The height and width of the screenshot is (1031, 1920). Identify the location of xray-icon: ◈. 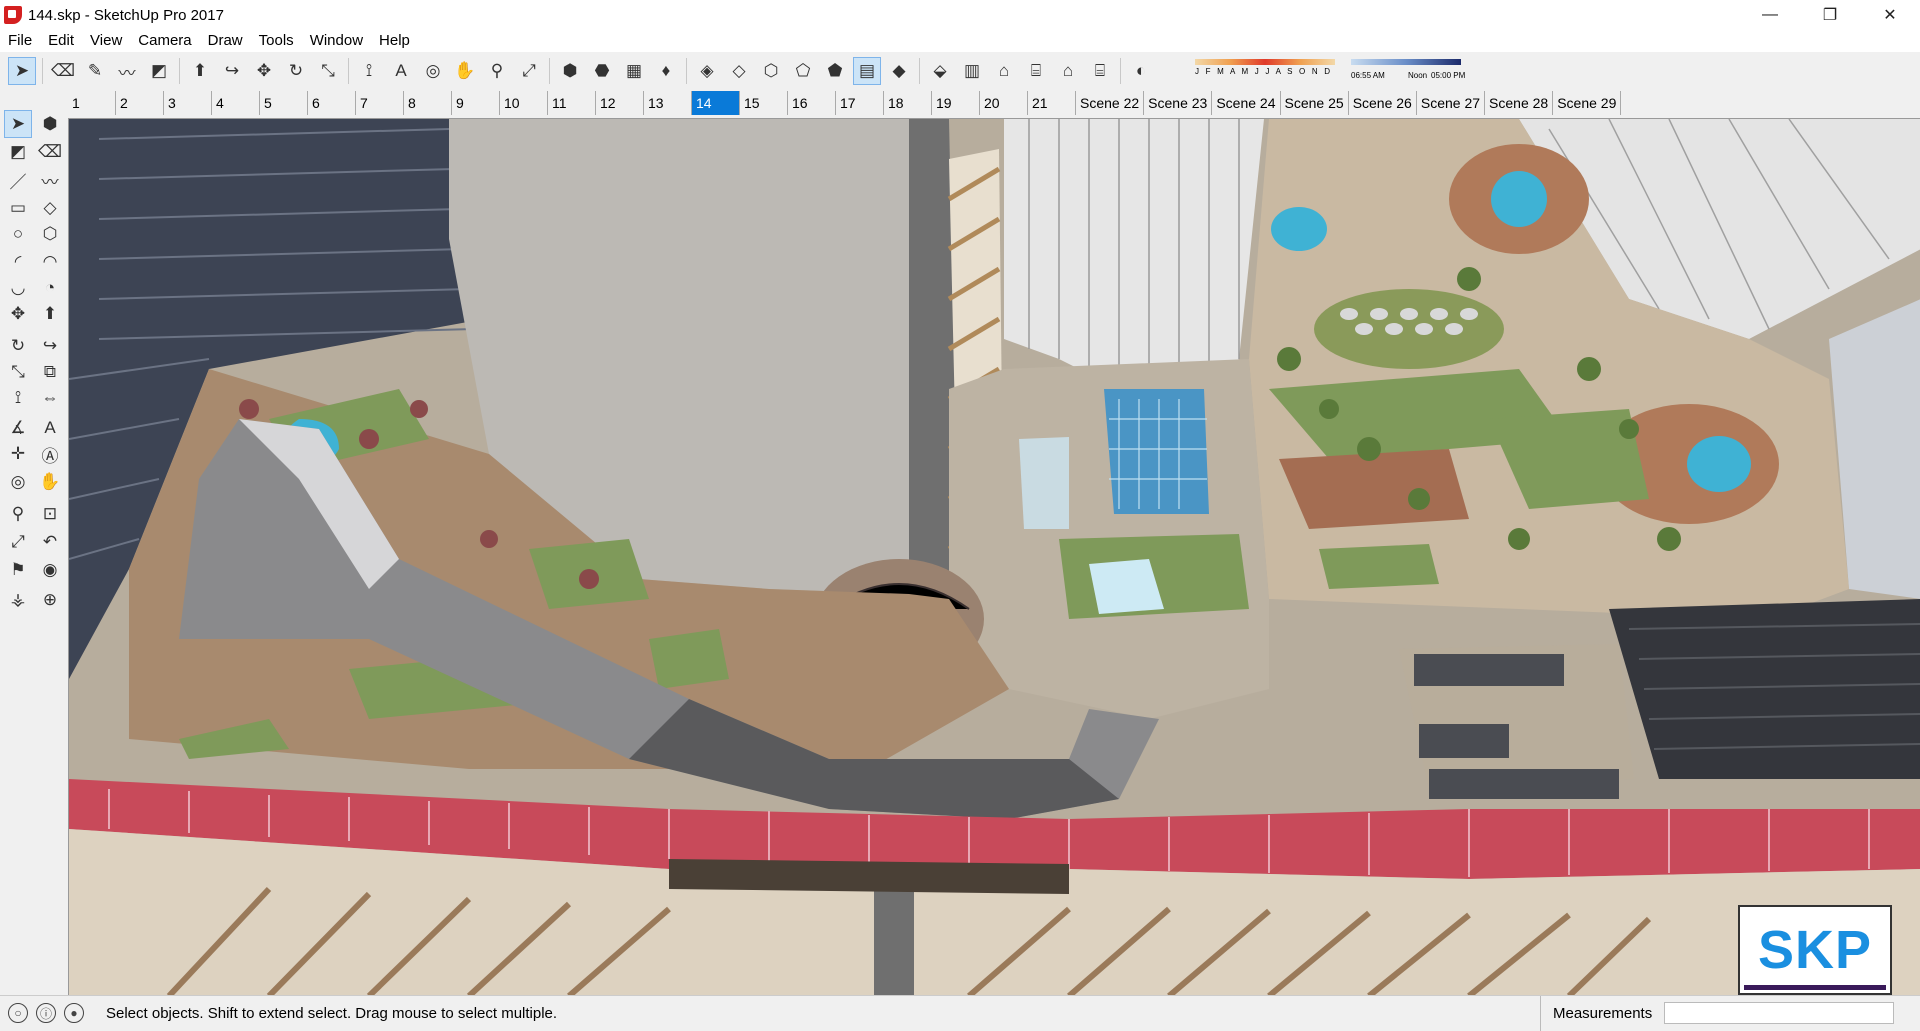
(707, 71).